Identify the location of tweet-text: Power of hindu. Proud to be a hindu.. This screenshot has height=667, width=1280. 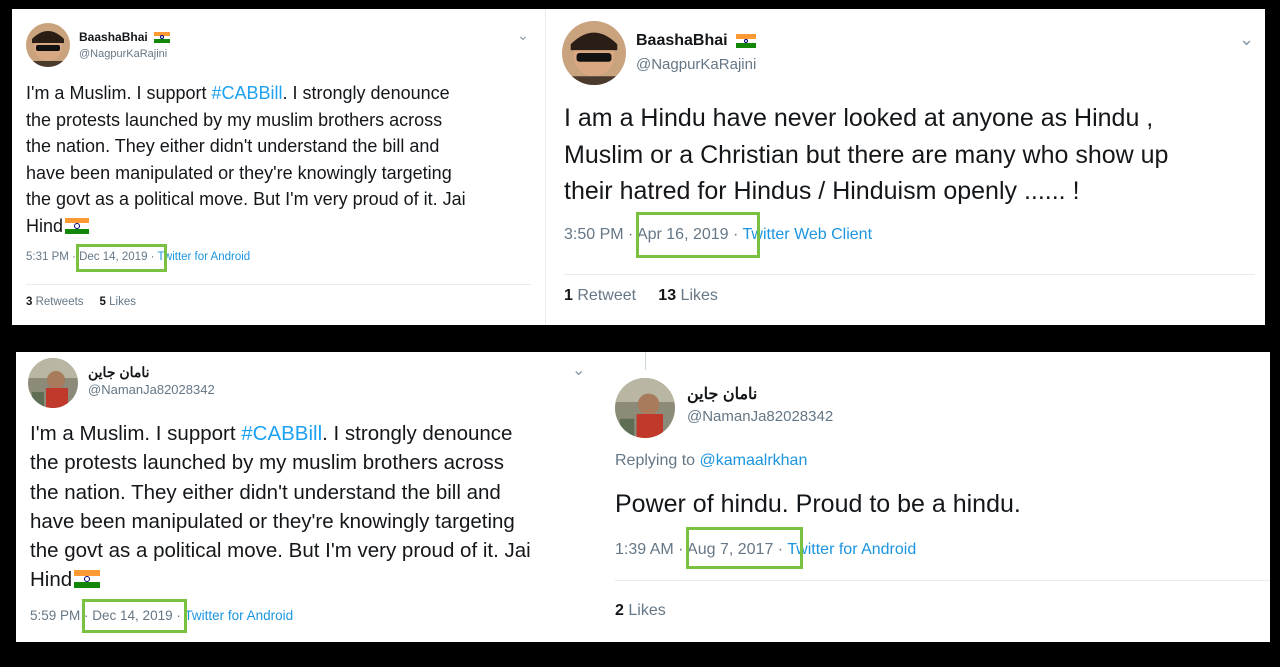
(818, 504).